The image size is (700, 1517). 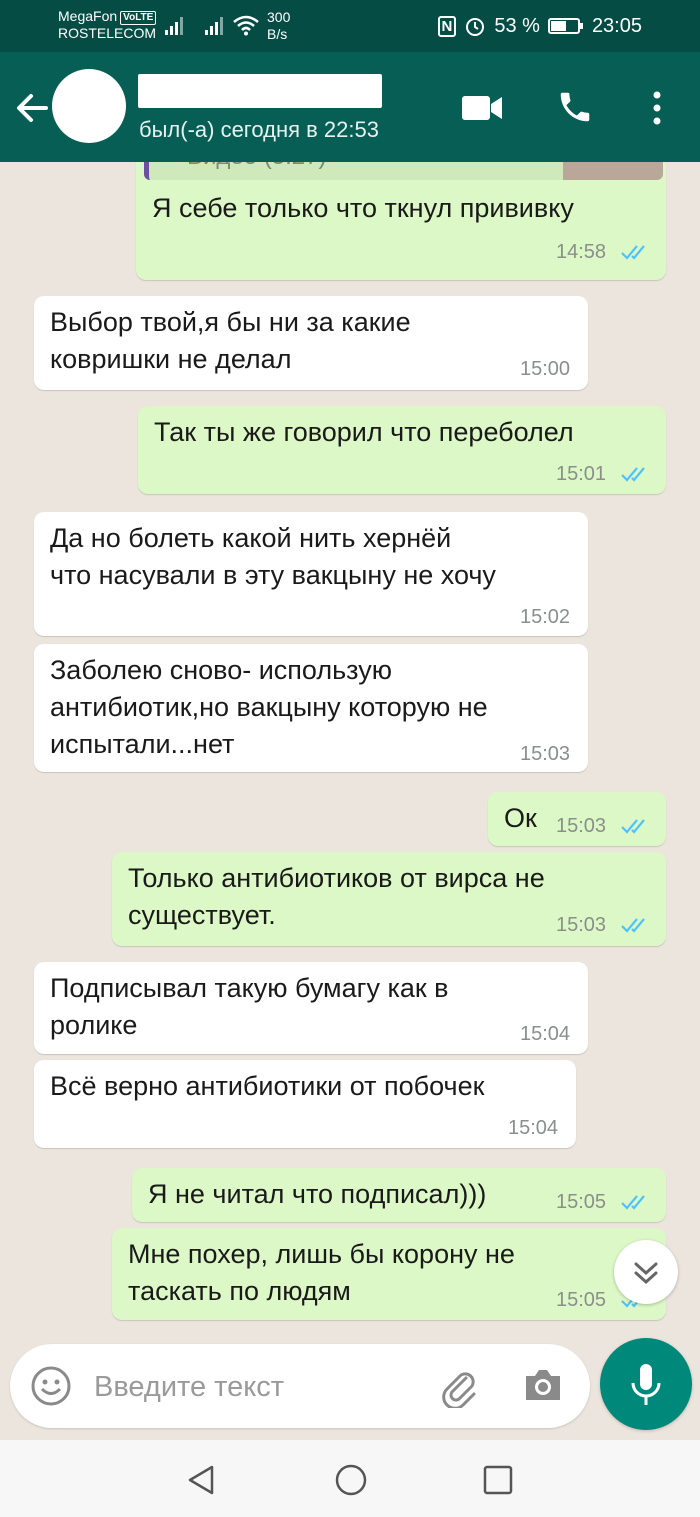 What do you see at coordinates (277, 34) in the screenshot?
I see `network-speed-unit: B/s` at bounding box center [277, 34].